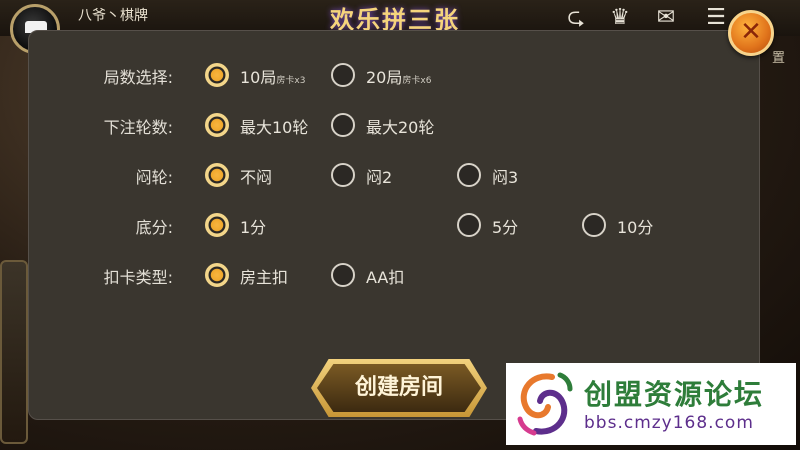 The width and height of the screenshot is (800, 450). I want to click on base-score-label: 底分:, so click(154, 227).